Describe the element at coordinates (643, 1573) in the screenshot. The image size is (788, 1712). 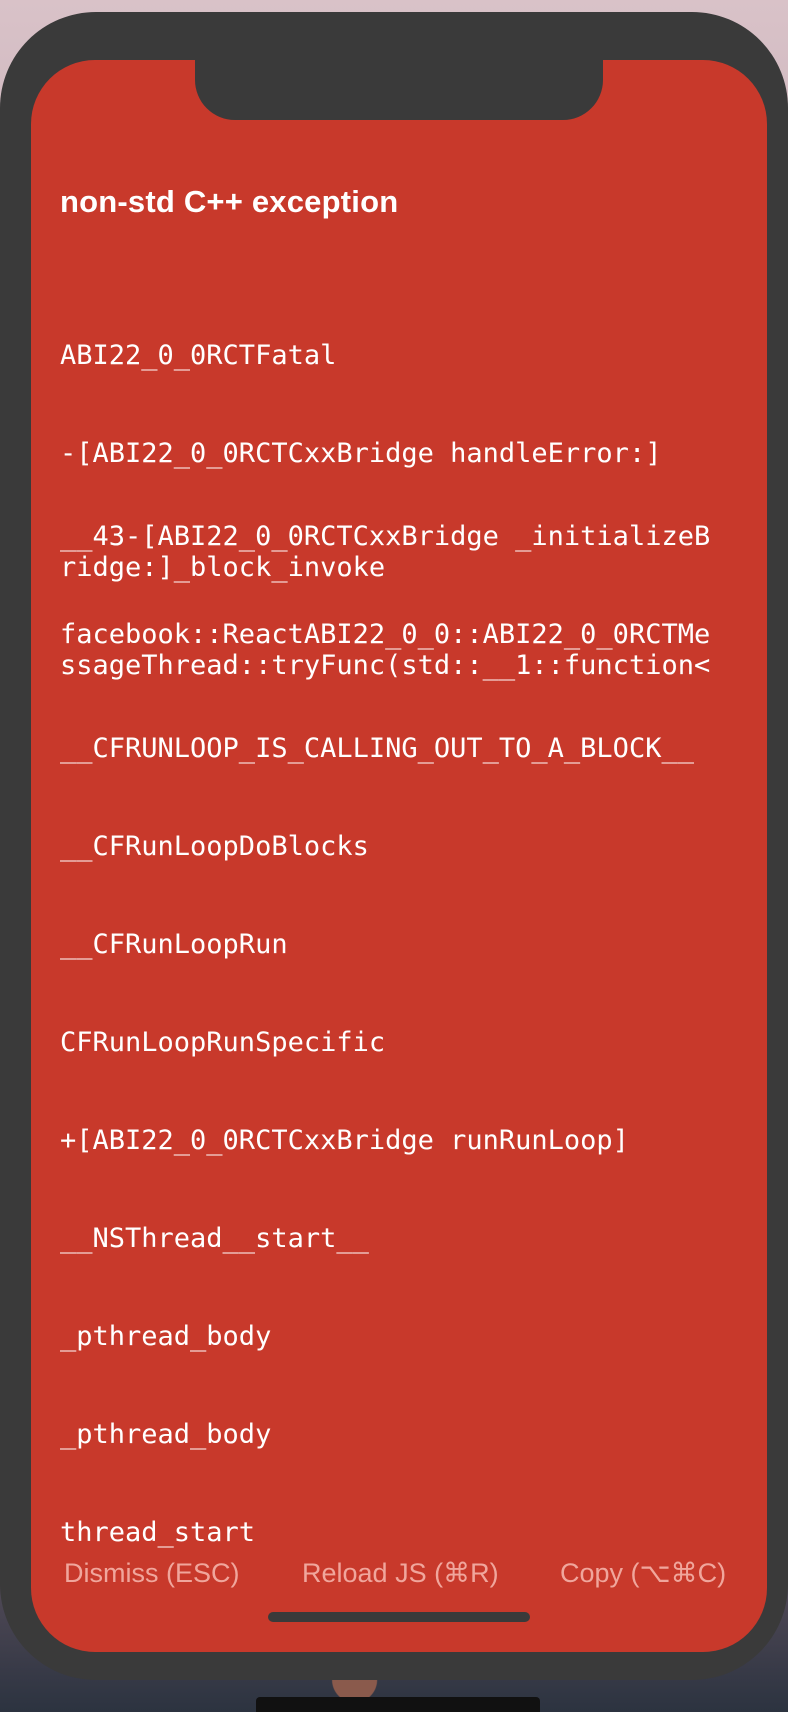
I see `copy-button: Copy (⌥⌘C)` at that location.